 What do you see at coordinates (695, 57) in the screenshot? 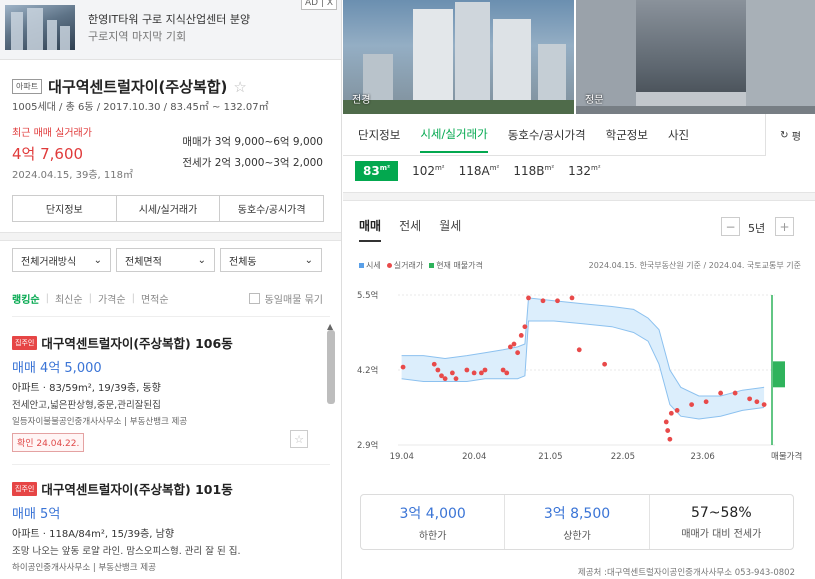
I see `gate-photo: 정문` at bounding box center [695, 57].